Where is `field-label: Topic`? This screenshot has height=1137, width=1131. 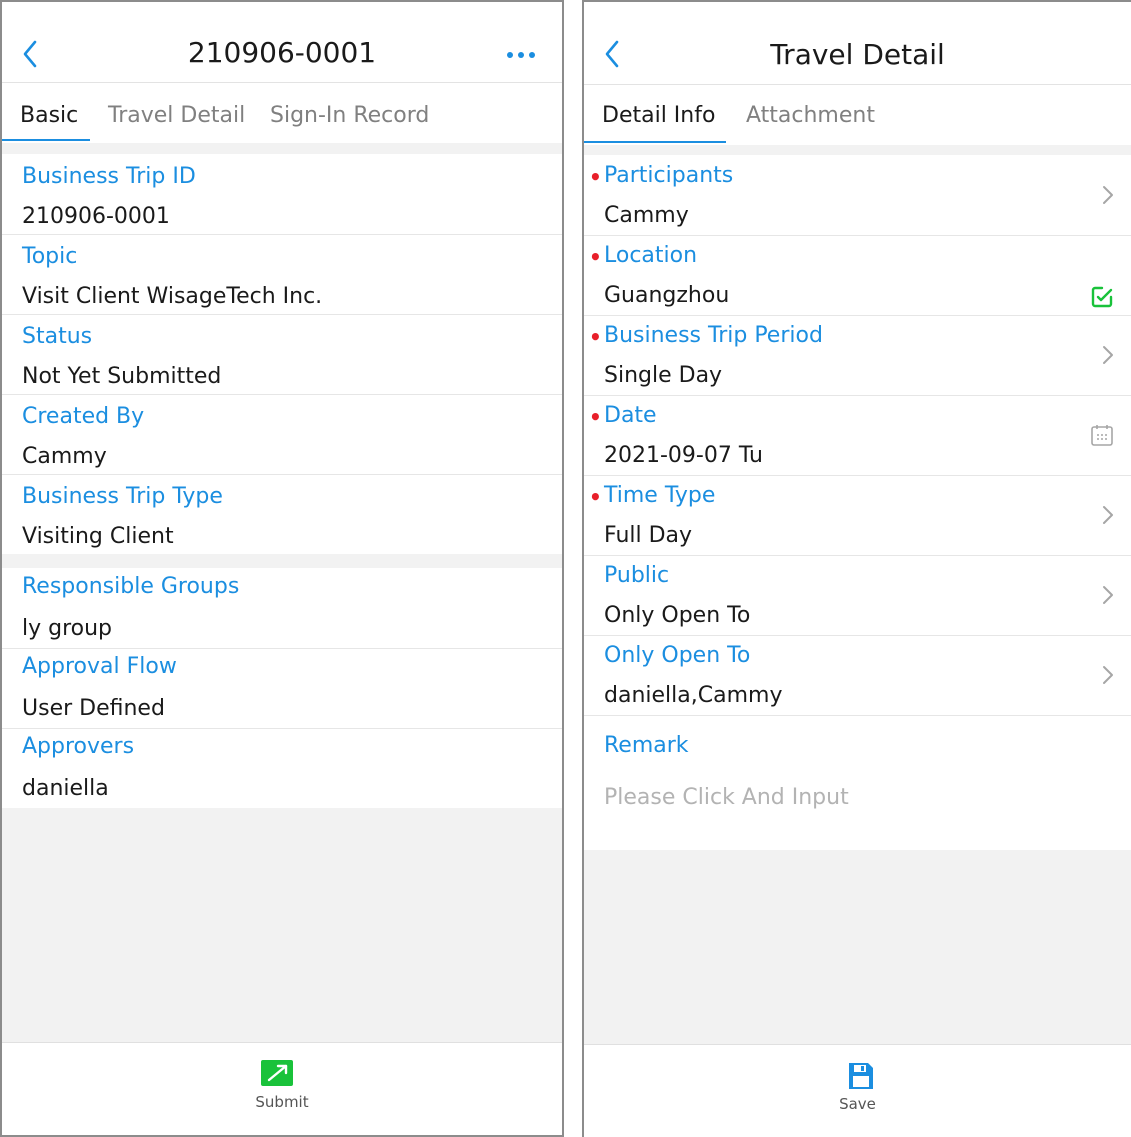
field-label: Topic is located at coordinates (50, 256).